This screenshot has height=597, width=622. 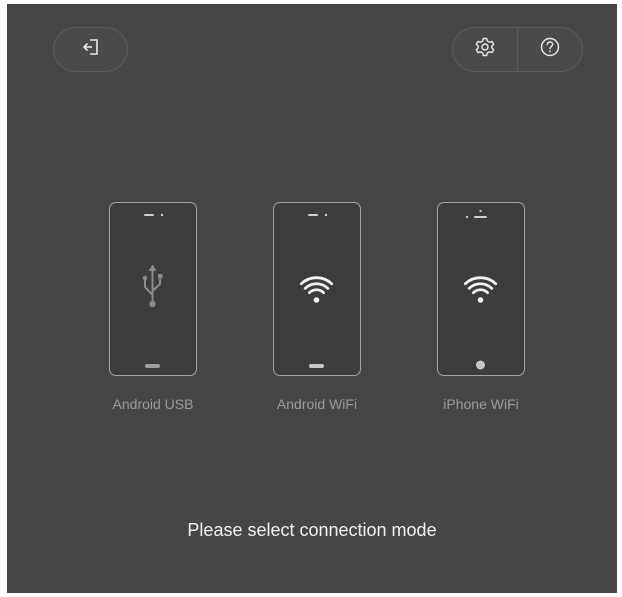 I want to click on settings-button, so click(x=485, y=49).